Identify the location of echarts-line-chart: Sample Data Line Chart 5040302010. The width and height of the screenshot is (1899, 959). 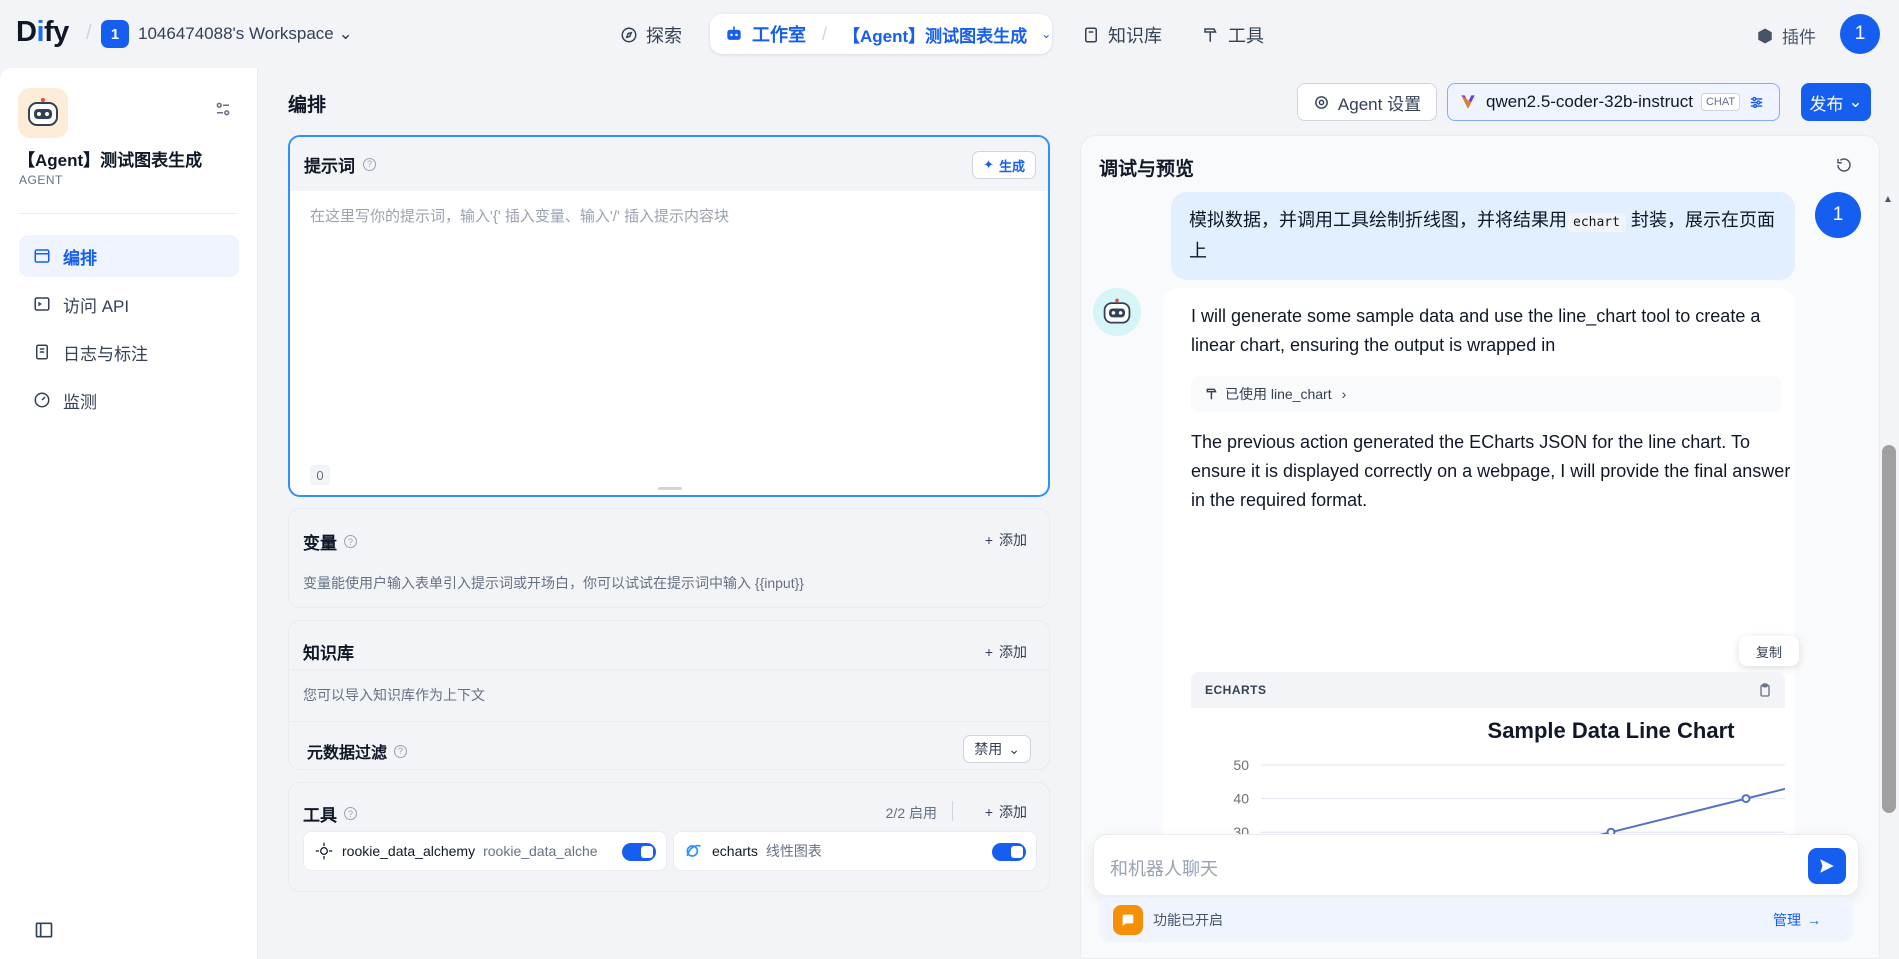
(1509, 783).